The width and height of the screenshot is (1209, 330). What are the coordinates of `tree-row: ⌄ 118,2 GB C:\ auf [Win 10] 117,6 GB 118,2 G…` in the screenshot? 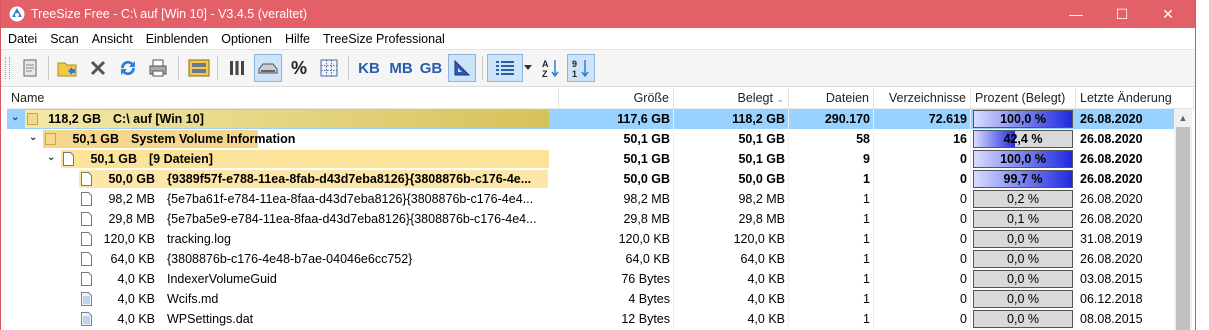 It's located at (590, 119).